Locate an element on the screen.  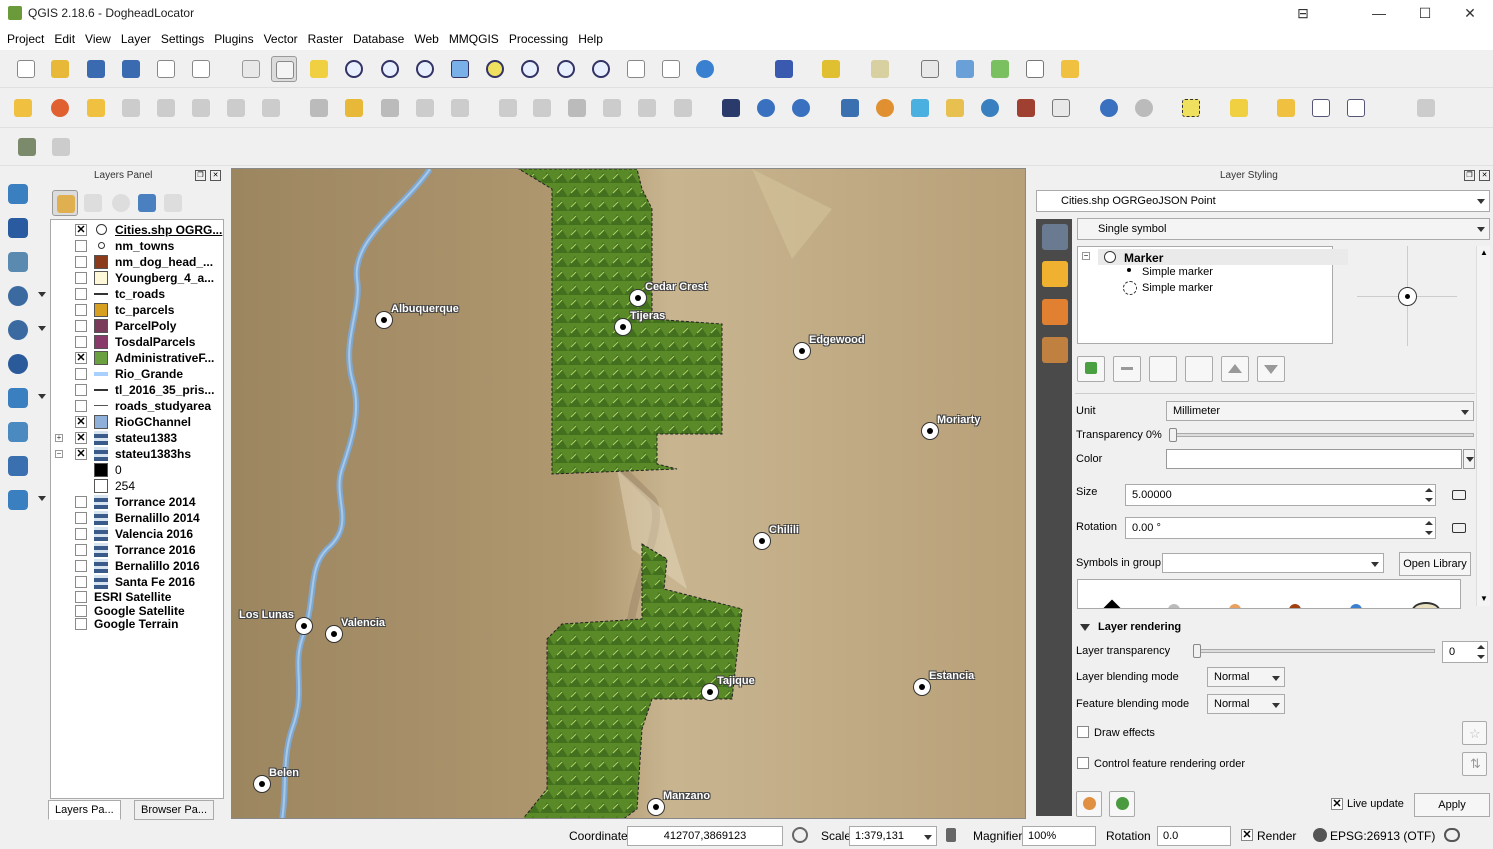
layer-transparency-slider is located at coordinates (1314, 651).